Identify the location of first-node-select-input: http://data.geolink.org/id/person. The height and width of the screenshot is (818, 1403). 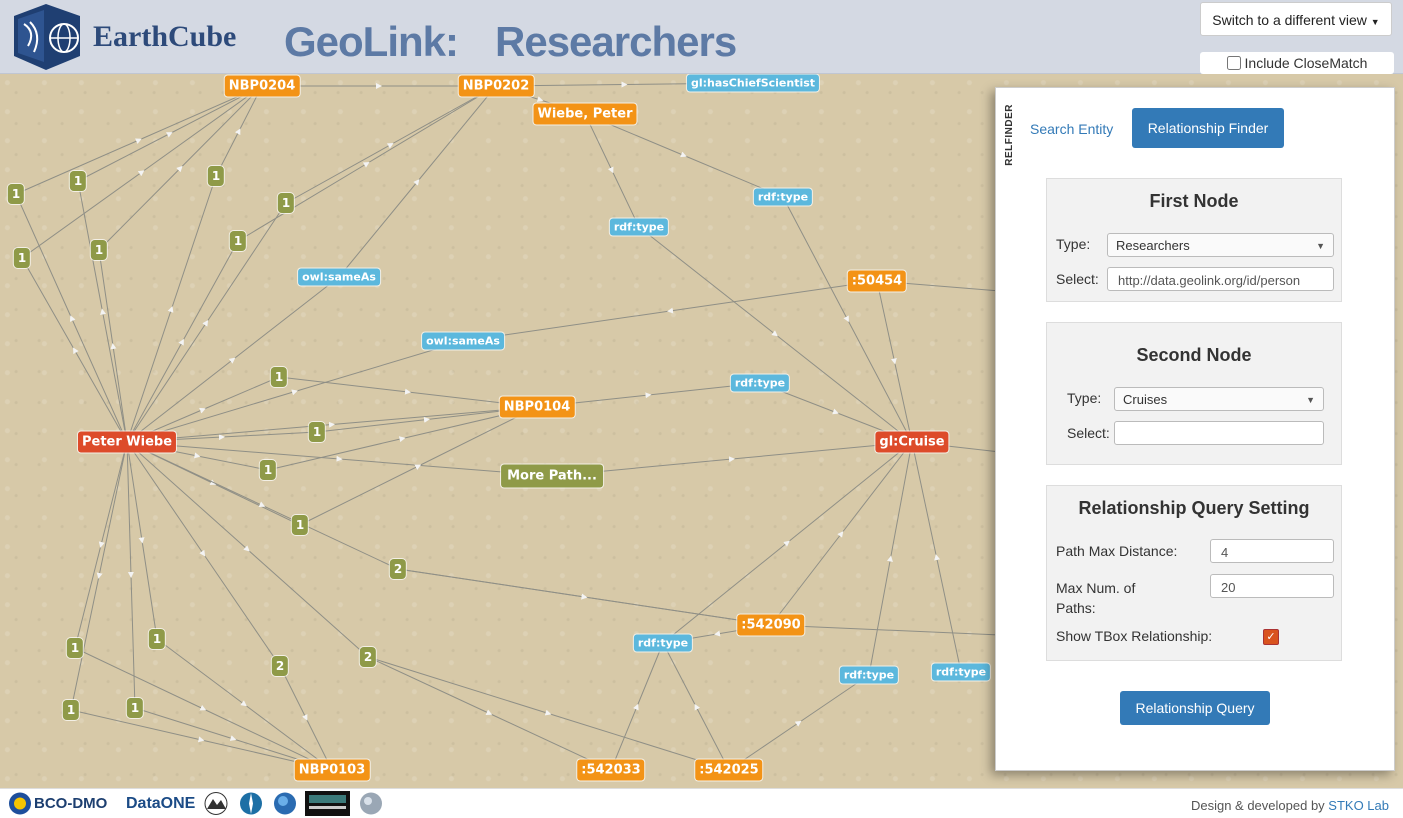
(1220, 279).